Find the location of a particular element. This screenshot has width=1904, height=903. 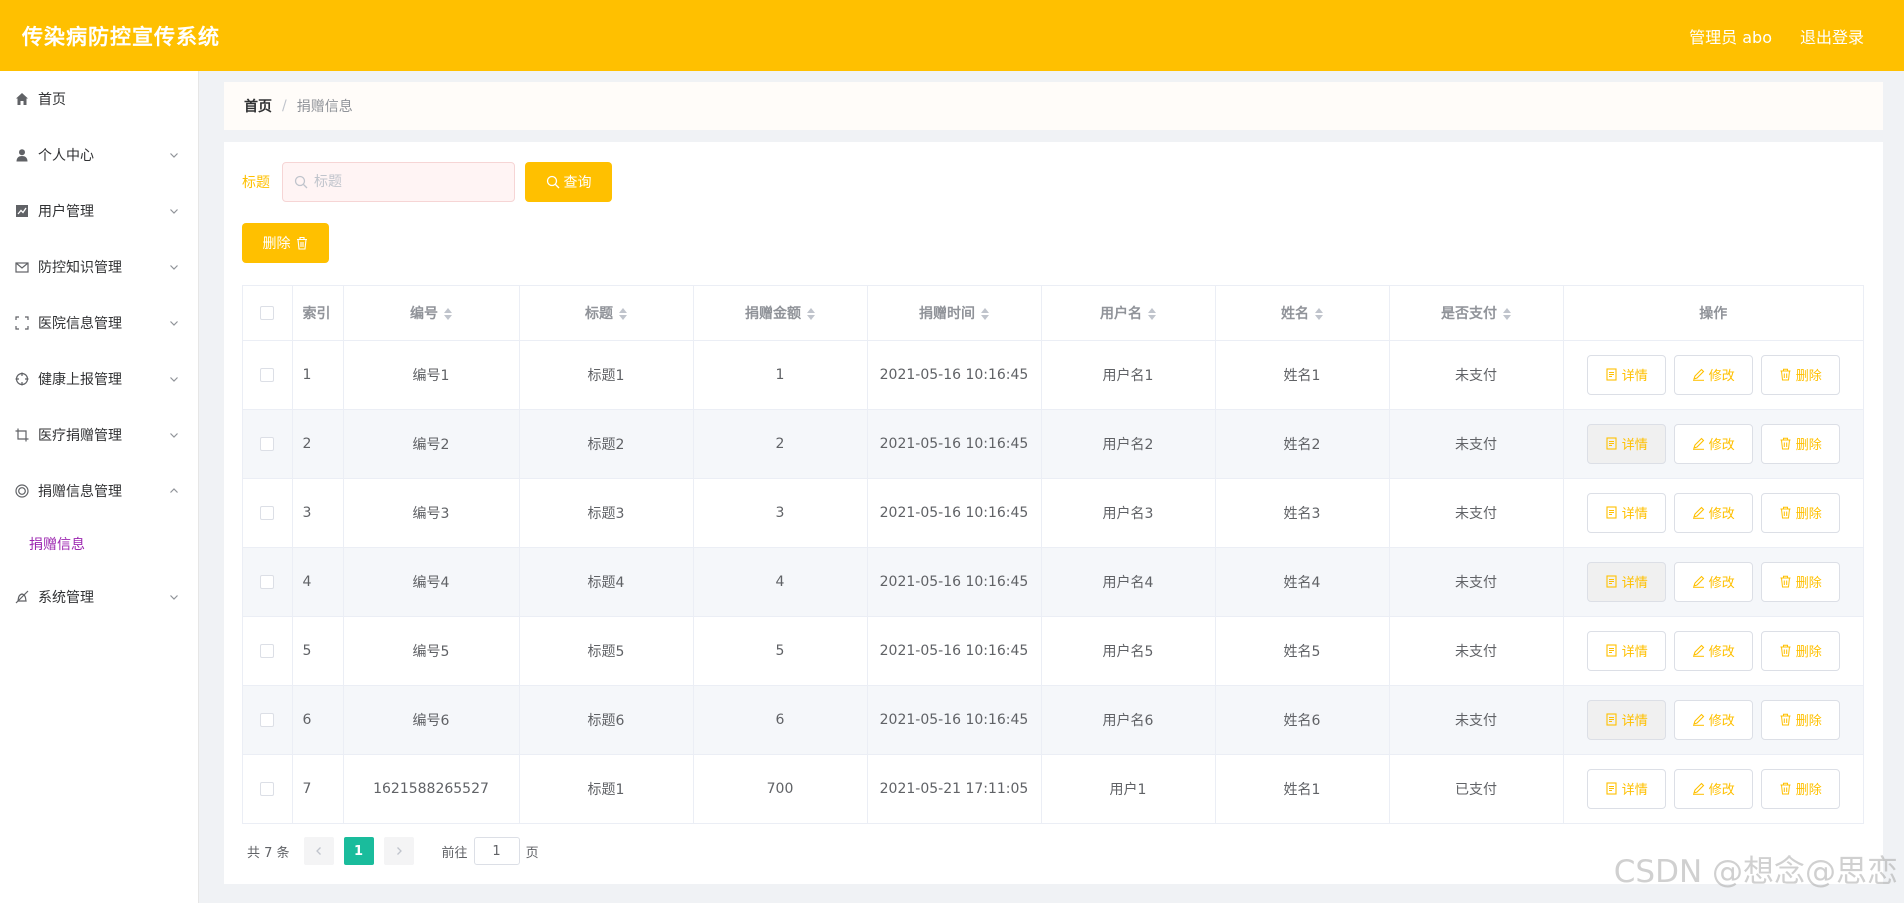

sidebar-item-hospital-info: 医院信息管理 is located at coordinates (99, 323).